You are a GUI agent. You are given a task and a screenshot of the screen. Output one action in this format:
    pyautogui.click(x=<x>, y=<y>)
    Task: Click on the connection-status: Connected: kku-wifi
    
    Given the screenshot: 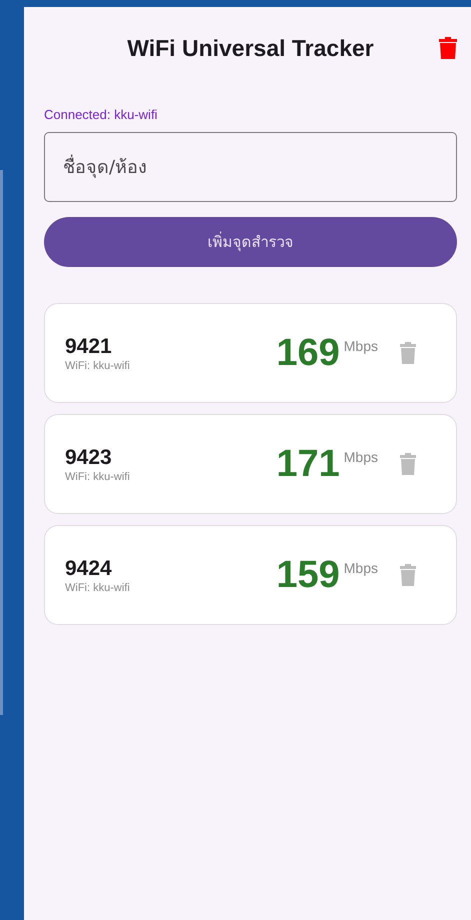 What is the action you would take?
    pyautogui.click(x=101, y=114)
    